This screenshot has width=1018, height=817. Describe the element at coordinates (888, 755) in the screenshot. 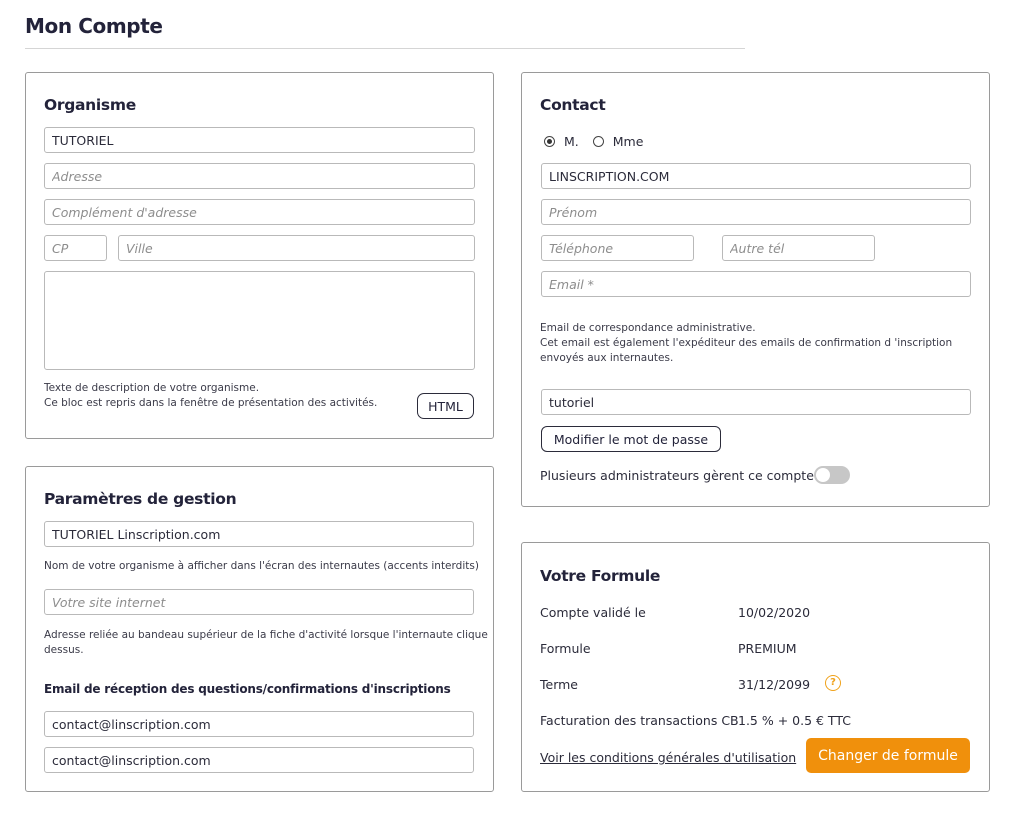

I see `change-formula-button: Changer de formule` at that location.